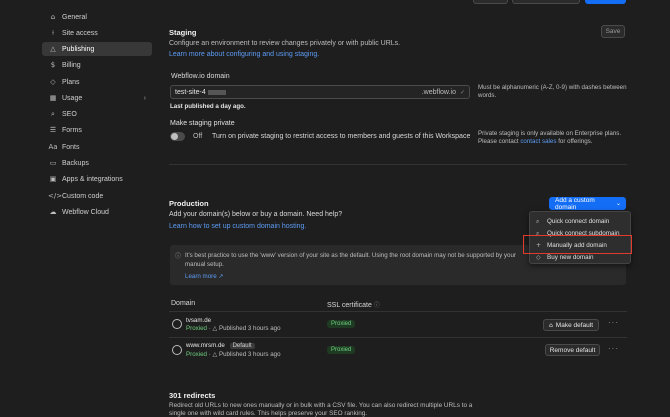 The image size is (670, 417). Describe the element at coordinates (196, 354) in the screenshot. I see `domain-status: Proxied` at that location.